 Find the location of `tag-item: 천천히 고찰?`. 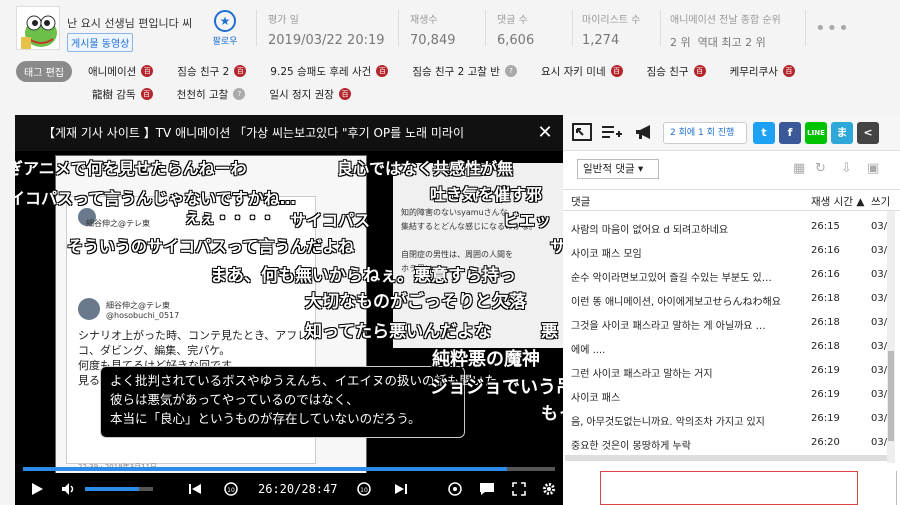

tag-item: 천천히 고찰? is located at coordinates (211, 94).